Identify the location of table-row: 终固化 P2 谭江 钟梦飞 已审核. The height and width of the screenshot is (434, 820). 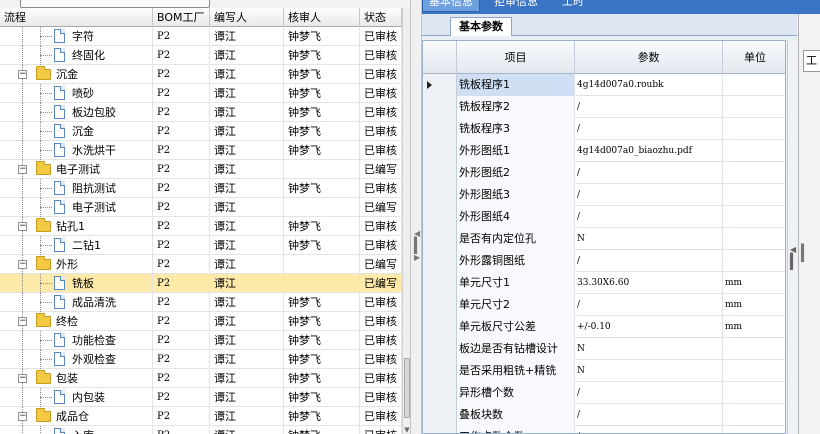
(205, 55).